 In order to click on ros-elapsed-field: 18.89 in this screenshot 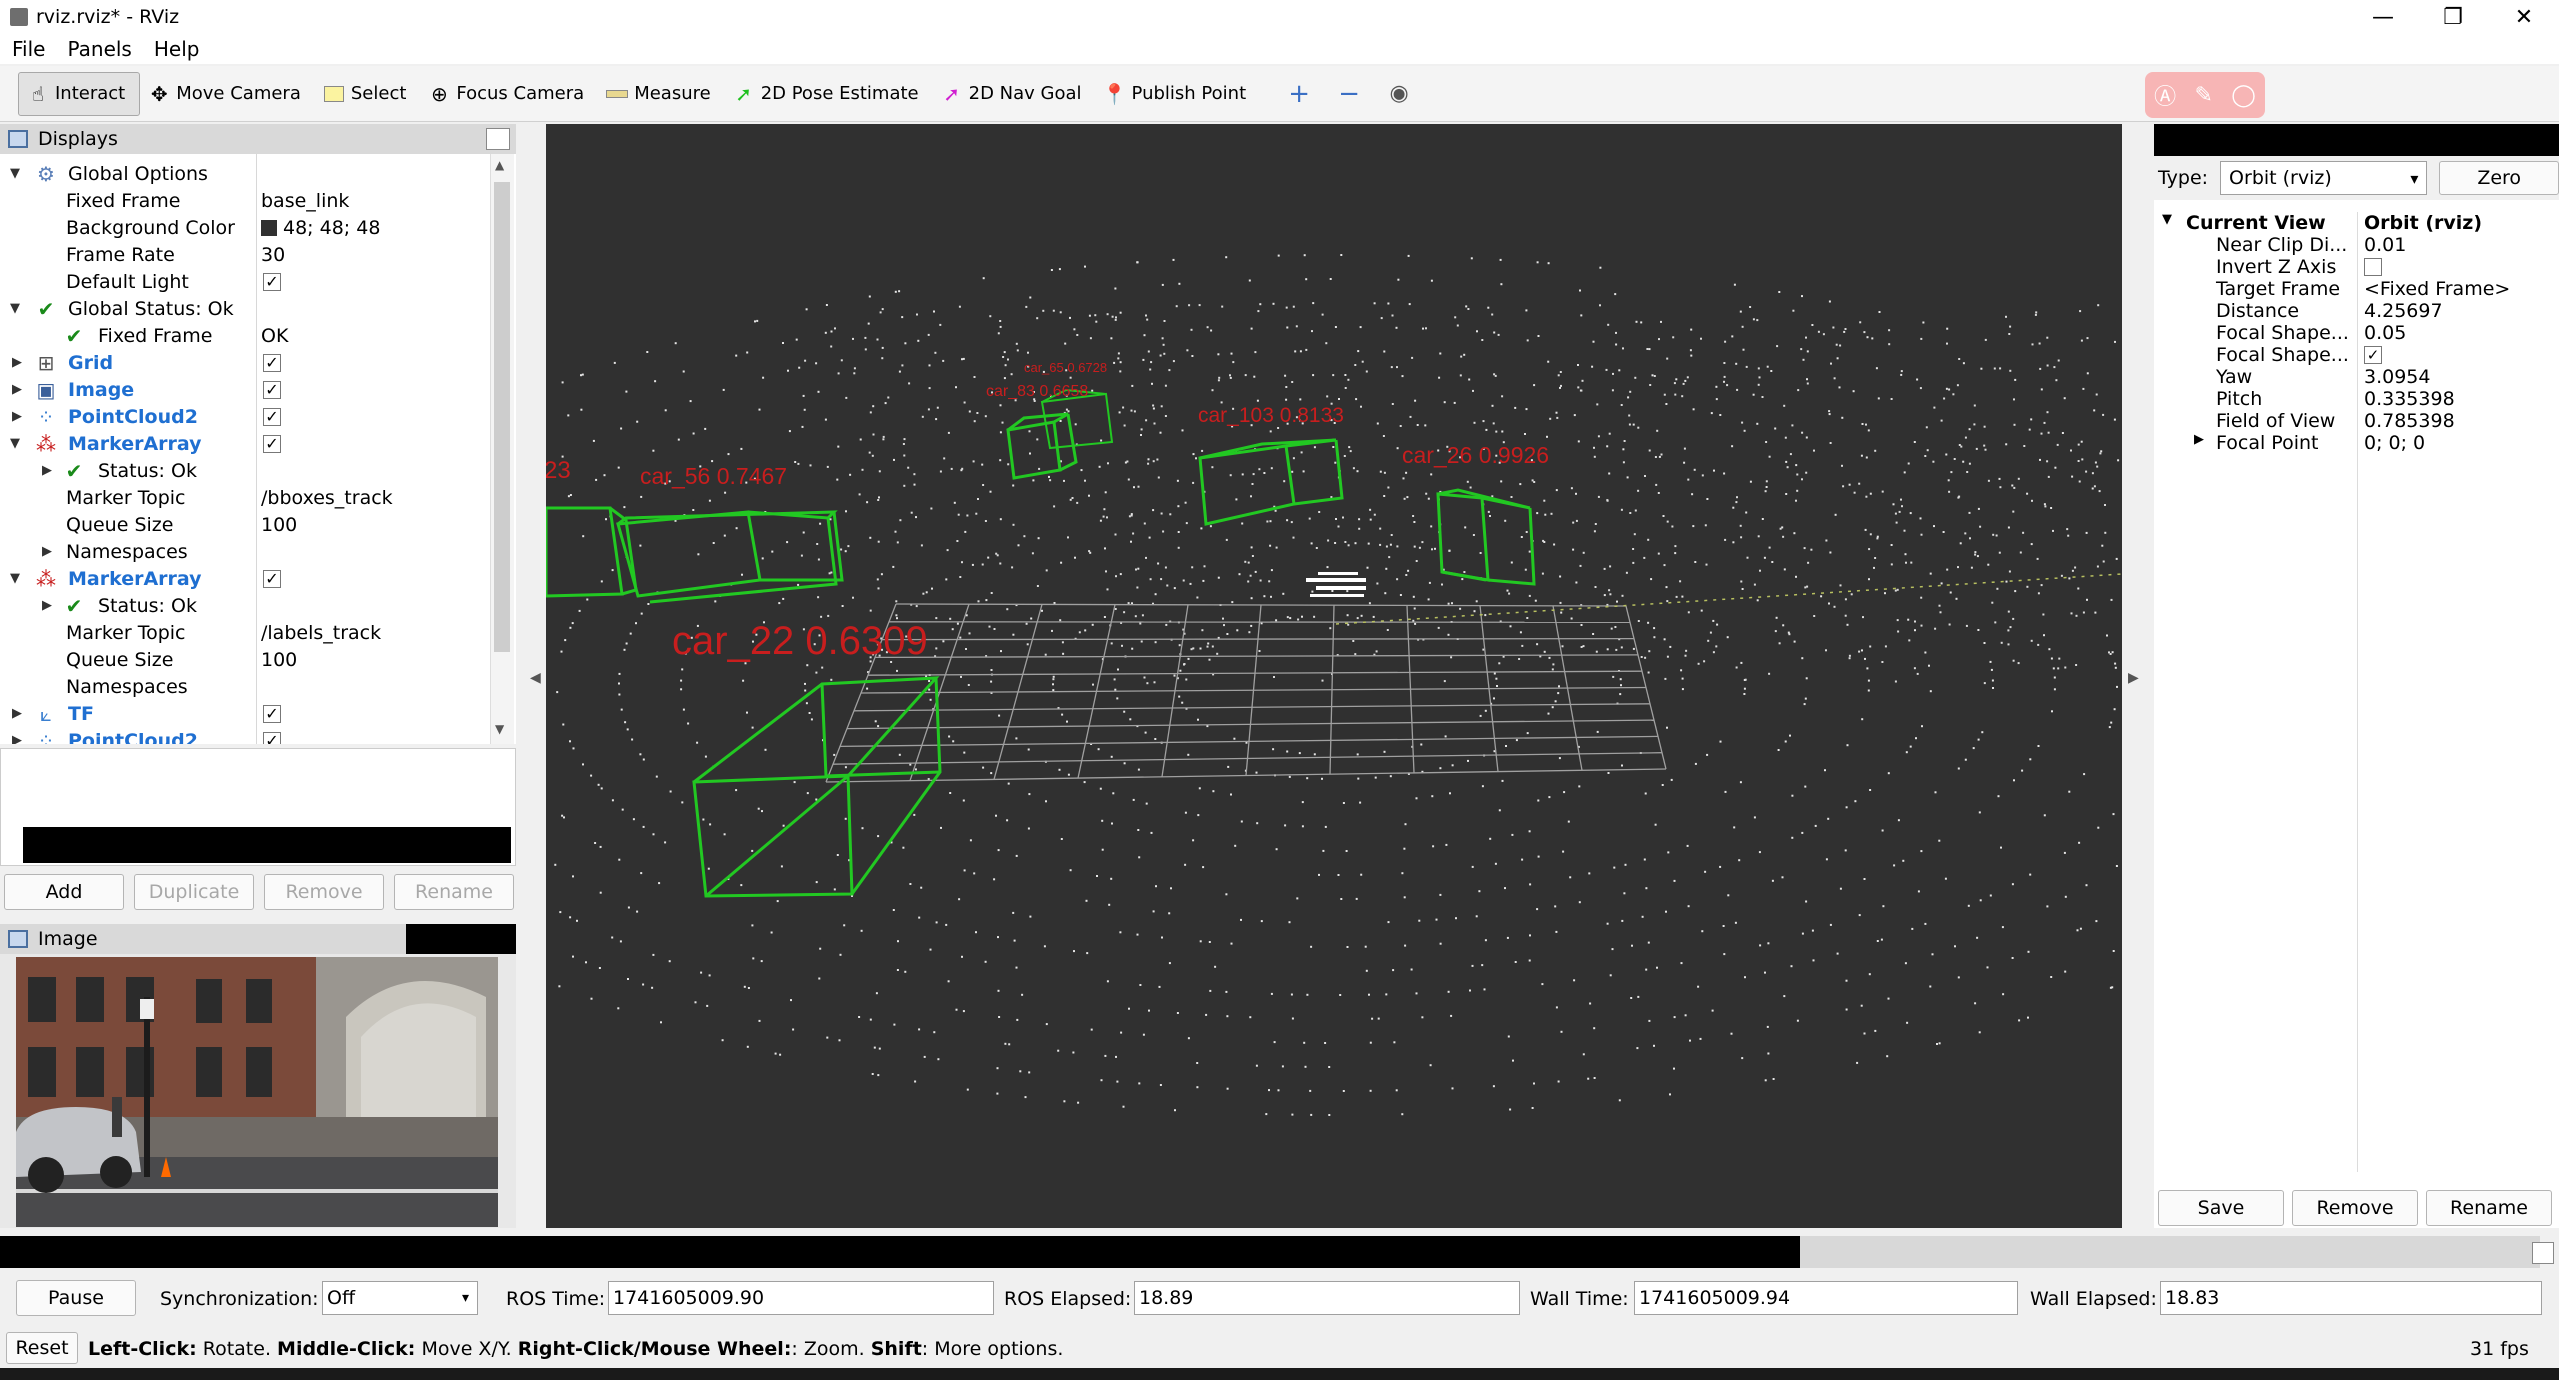, I will do `click(1327, 1298)`.